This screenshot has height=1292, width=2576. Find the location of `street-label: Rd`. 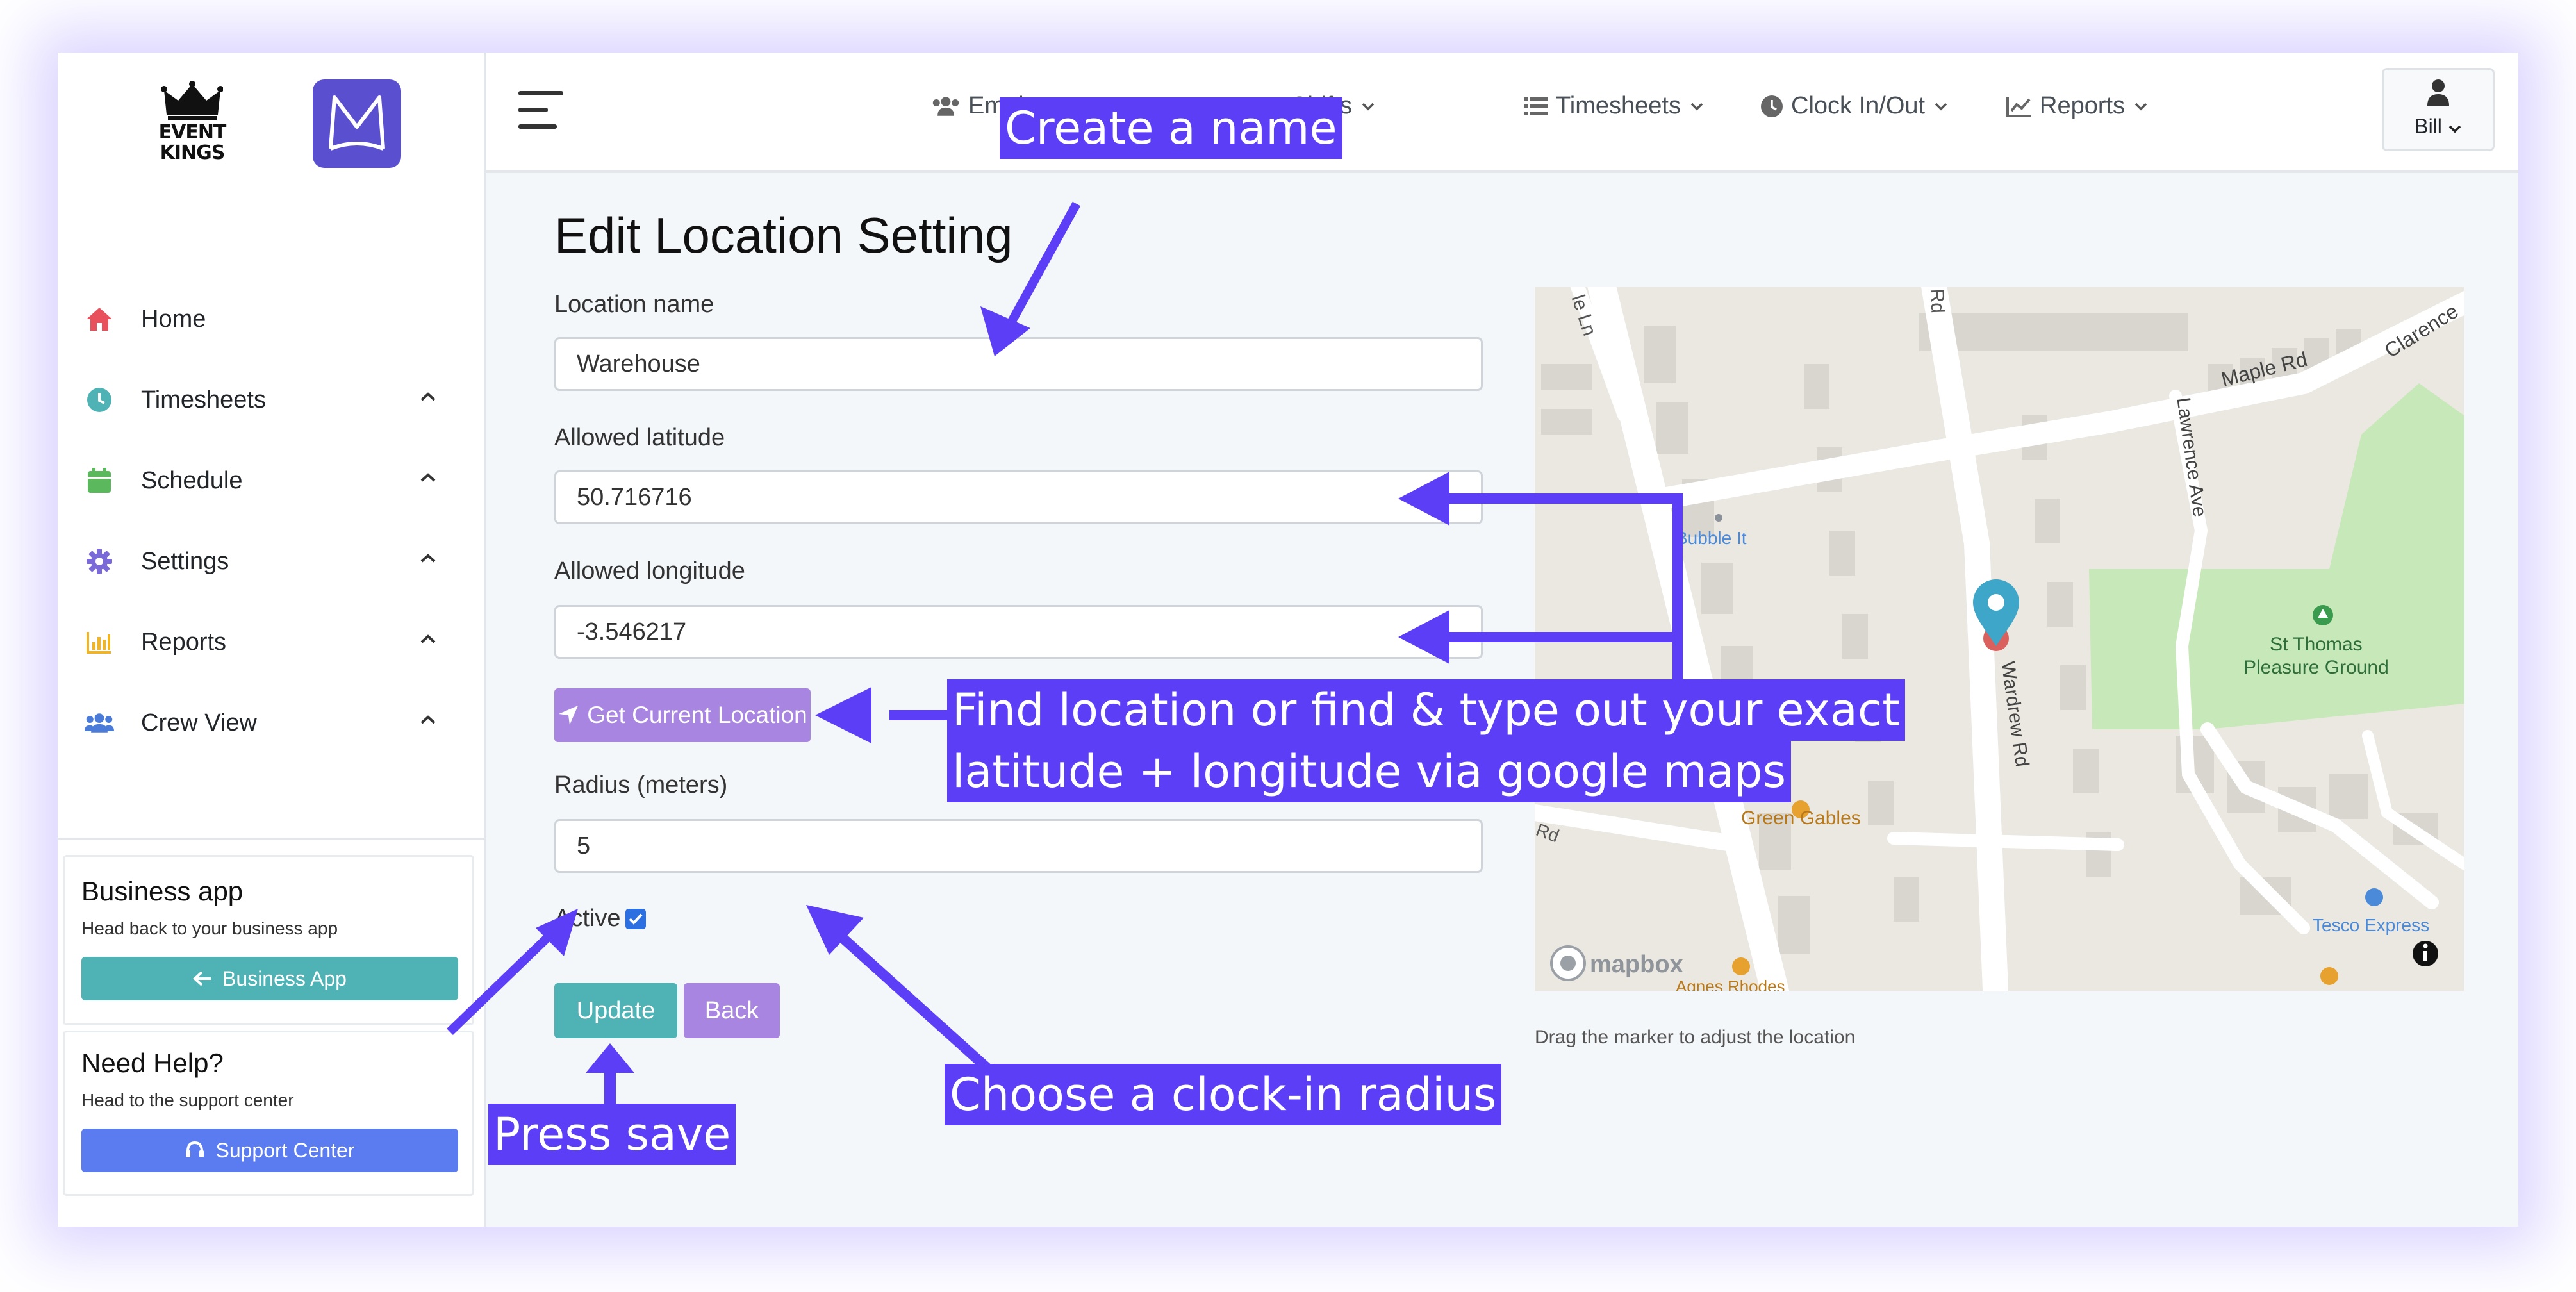

street-label: Rd is located at coordinates (1937, 301).